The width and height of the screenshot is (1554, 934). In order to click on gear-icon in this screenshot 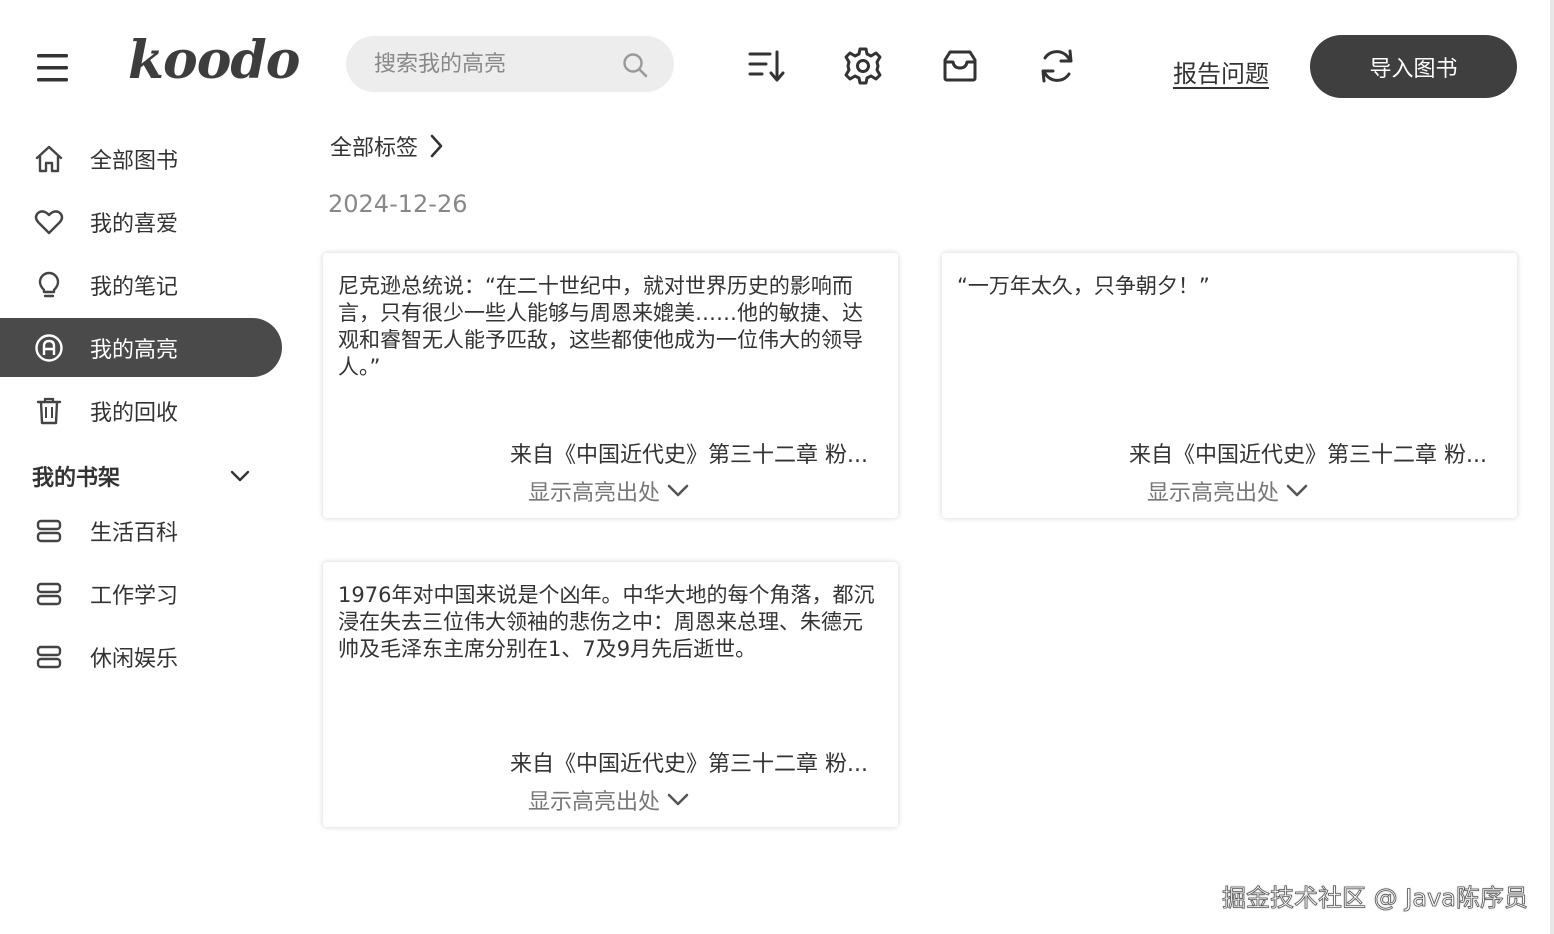, I will do `click(863, 66)`.